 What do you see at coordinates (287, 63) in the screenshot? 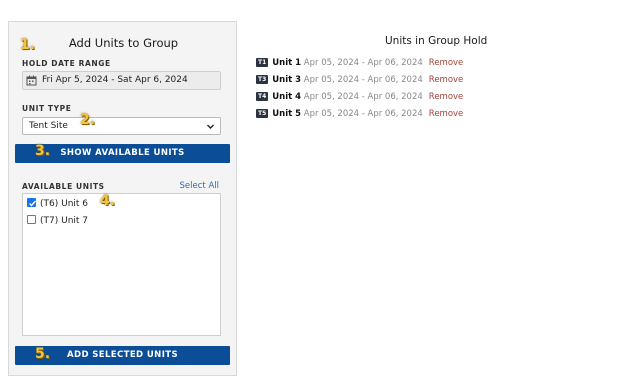
I see `unit-name: Unit 1` at bounding box center [287, 63].